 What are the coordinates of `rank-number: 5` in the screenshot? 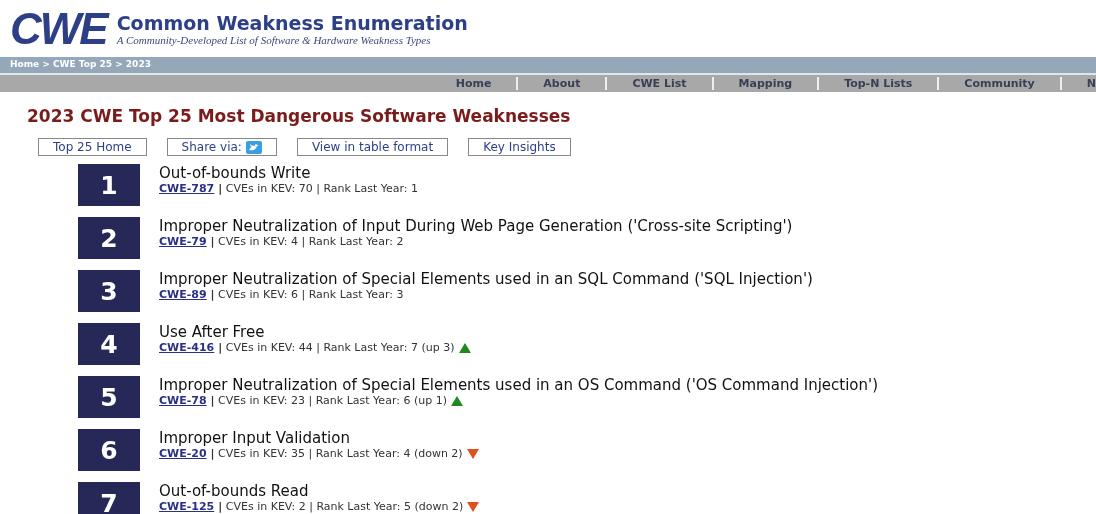 It's located at (109, 397).